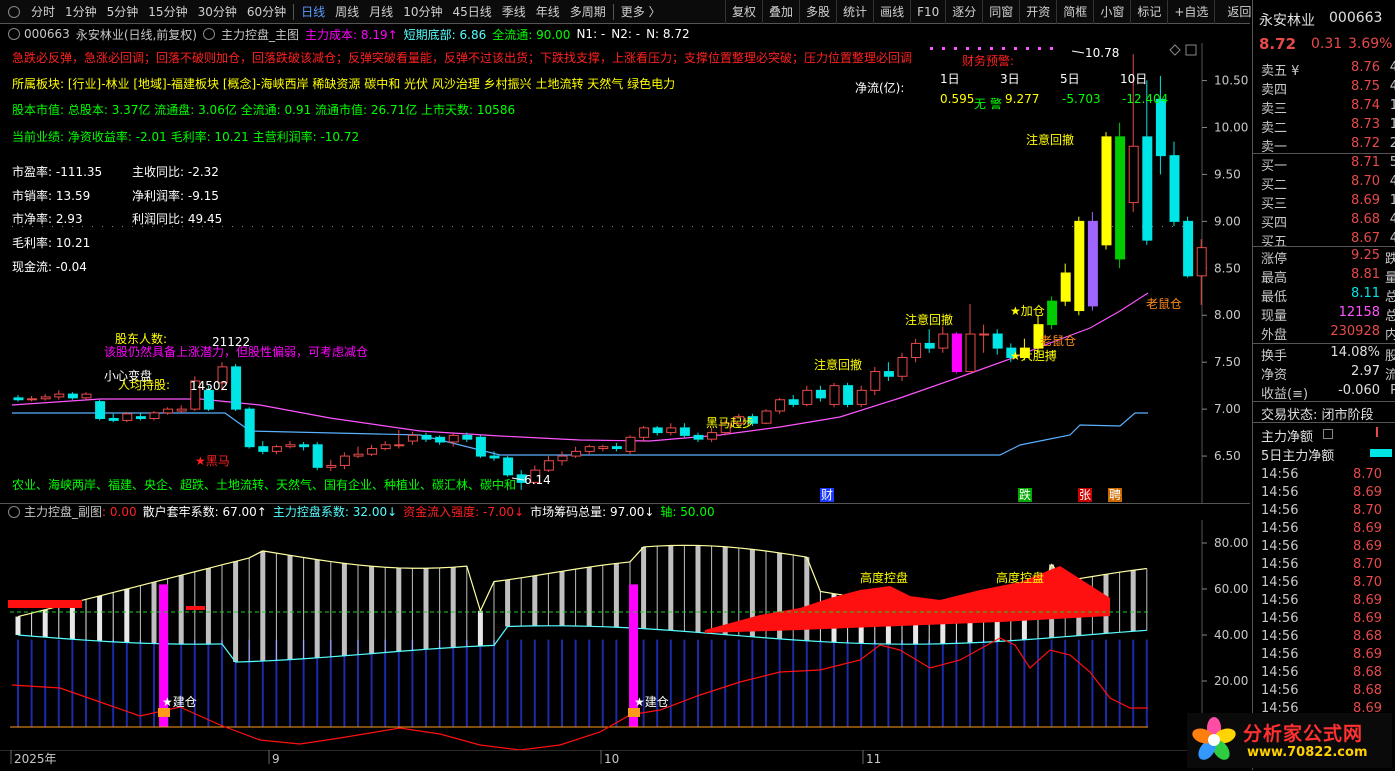 This screenshot has height=771, width=1395. I want to click on expand-icon, so click(1328, 434).